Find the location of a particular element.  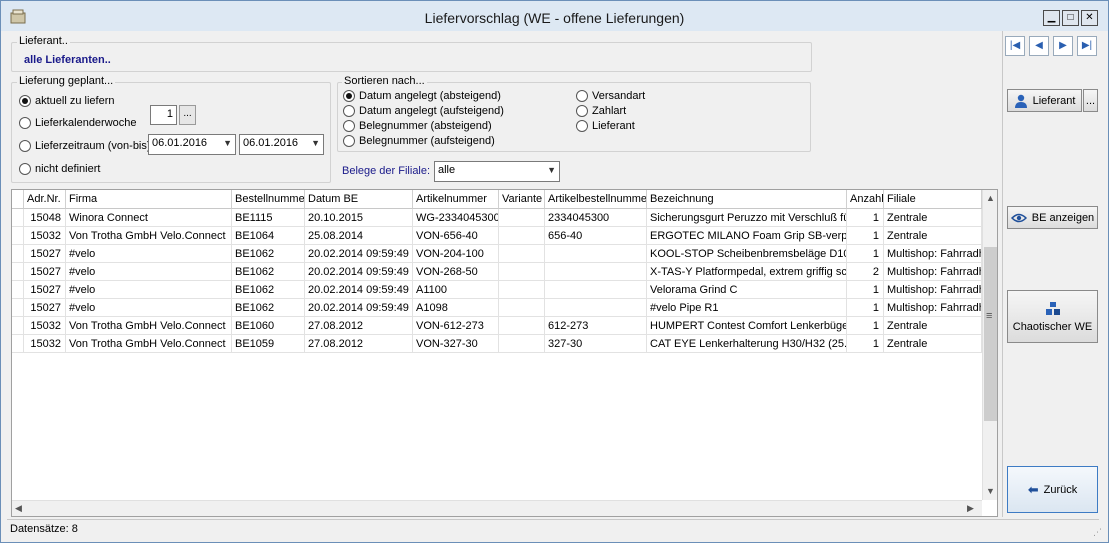

table-cell: 2 is located at coordinates (865, 272).